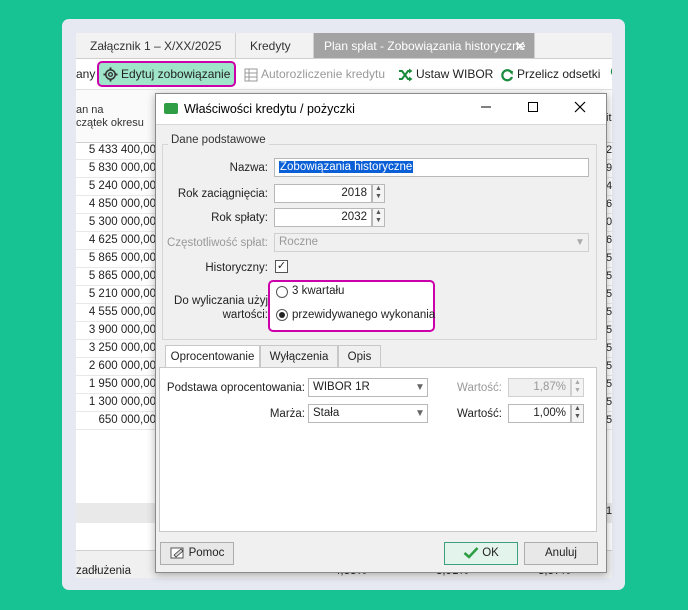 Image resolution: width=688 pixels, height=610 pixels. What do you see at coordinates (110, 123) in the screenshot?
I see `grid-header-line2: czątek okresu` at bounding box center [110, 123].